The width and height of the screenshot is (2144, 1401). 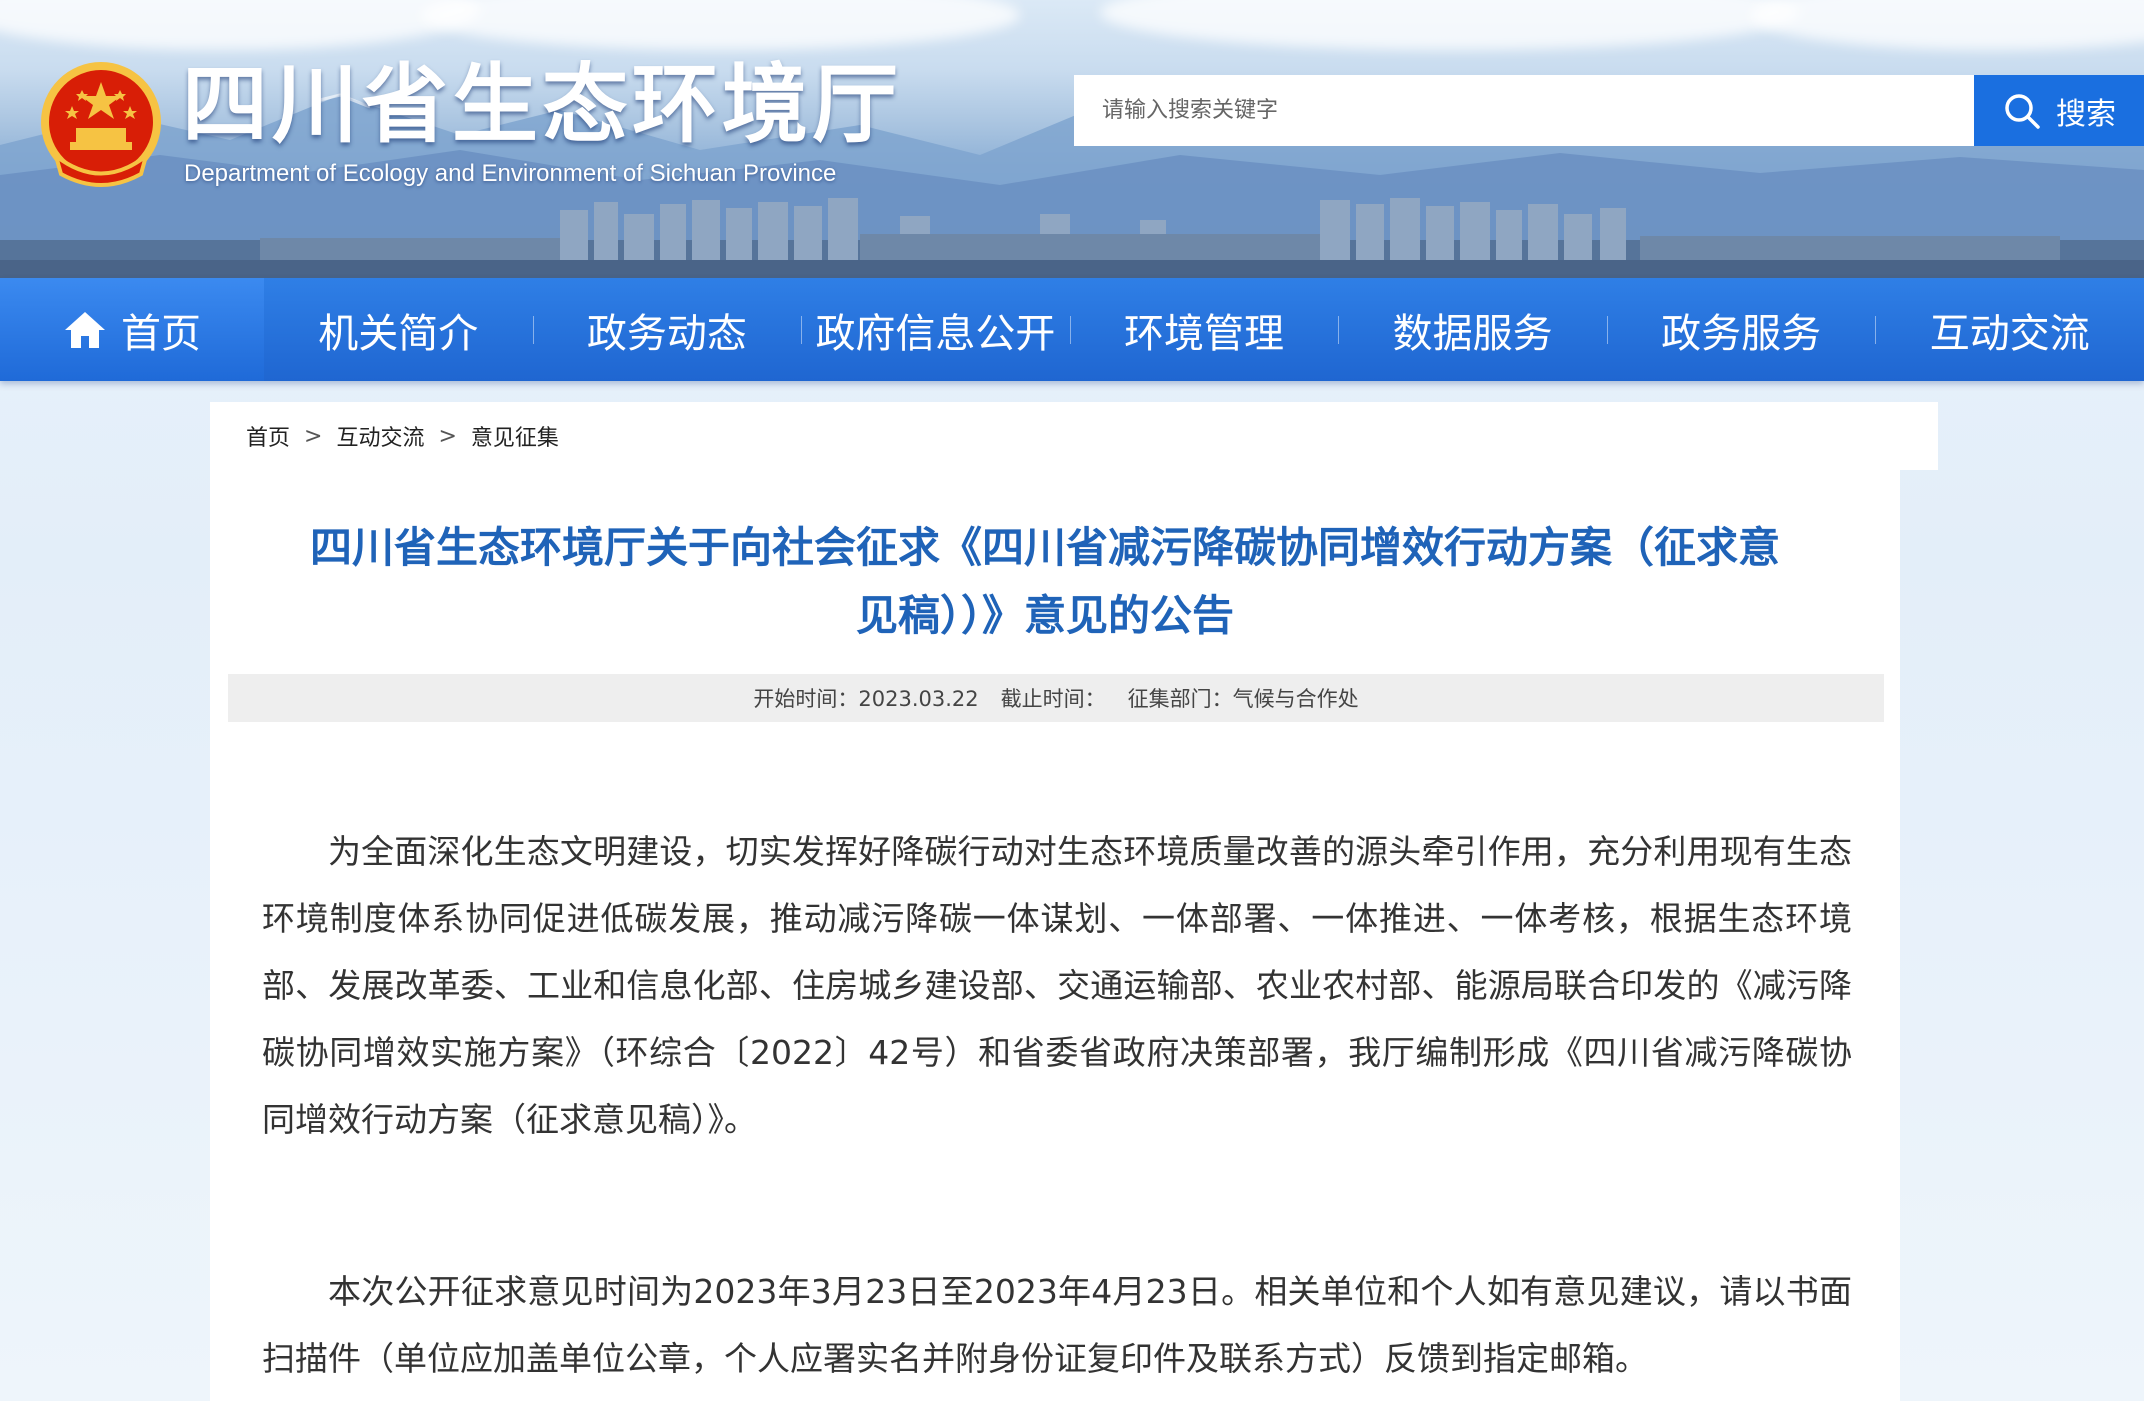 What do you see at coordinates (935, 329) in the screenshot?
I see `nav-item-info-disclosure: 政府信息公开` at bounding box center [935, 329].